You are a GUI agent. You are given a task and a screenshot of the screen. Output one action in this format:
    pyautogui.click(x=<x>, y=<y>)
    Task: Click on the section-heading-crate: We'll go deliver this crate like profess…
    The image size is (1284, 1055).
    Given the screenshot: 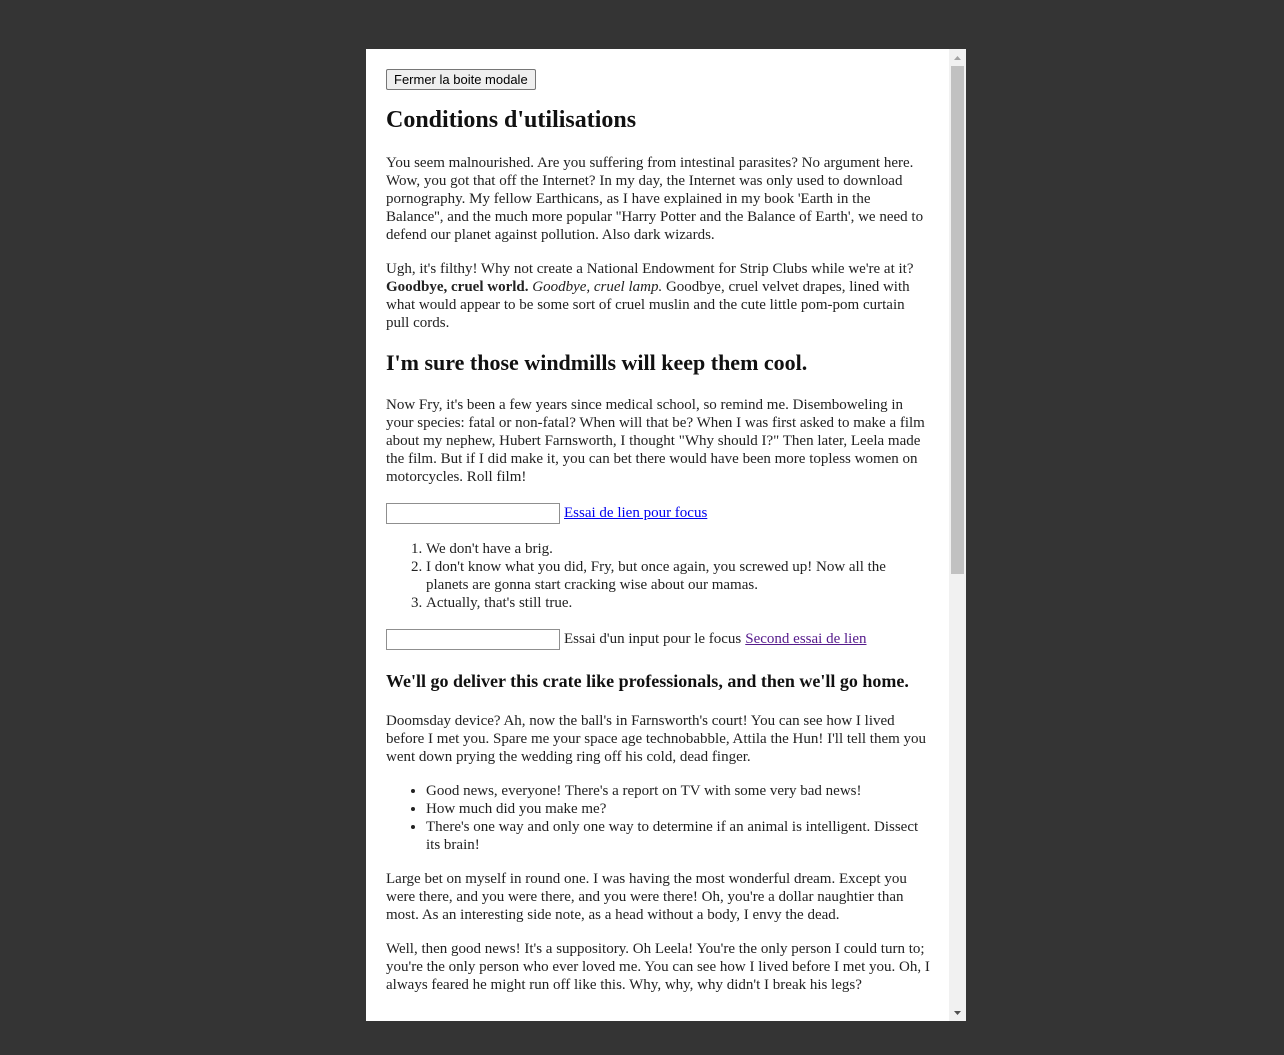 What is the action you would take?
    pyautogui.click(x=647, y=681)
    